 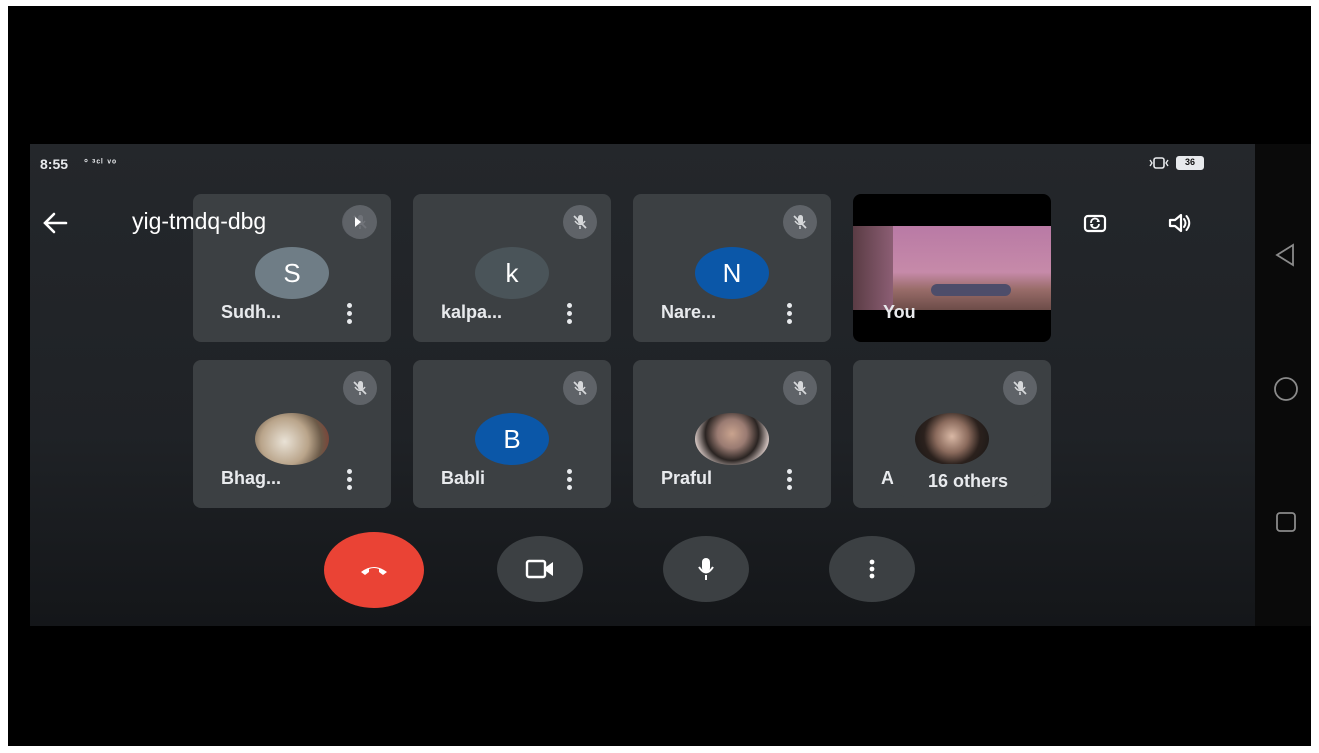 I want to click on meeting-code: yig-tmdq-dbg, so click(x=199, y=221).